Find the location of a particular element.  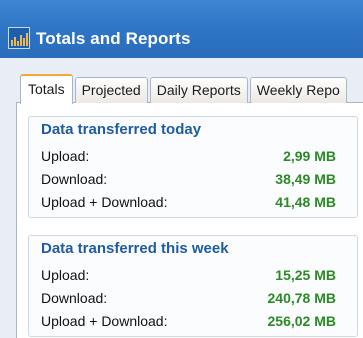

tab-projected: Projected is located at coordinates (111, 90).